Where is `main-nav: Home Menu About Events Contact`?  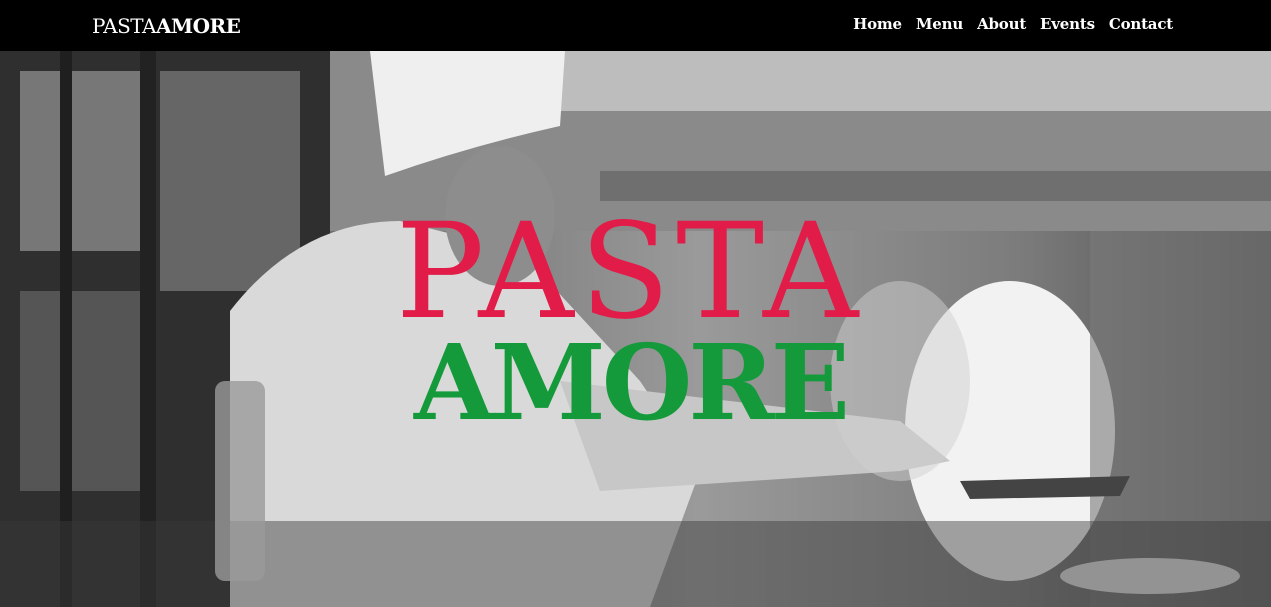 main-nav: Home Menu About Events Contact is located at coordinates (1013, 24).